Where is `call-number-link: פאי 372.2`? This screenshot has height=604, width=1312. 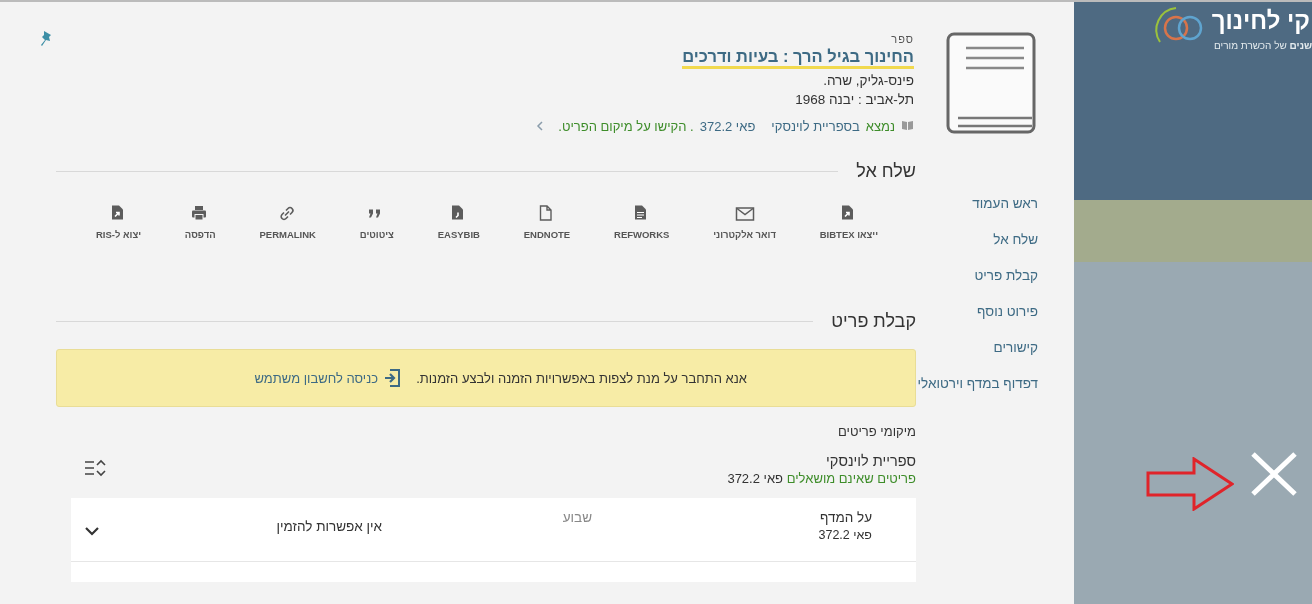
call-number-link: פאי 372.2 is located at coordinates (727, 126).